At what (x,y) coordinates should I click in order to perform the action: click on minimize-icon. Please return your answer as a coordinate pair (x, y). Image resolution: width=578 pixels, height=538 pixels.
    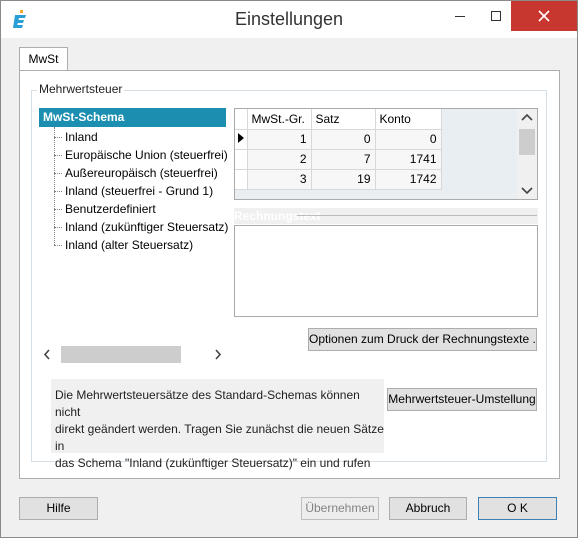
    Looking at the image, I should click on (460, 16).